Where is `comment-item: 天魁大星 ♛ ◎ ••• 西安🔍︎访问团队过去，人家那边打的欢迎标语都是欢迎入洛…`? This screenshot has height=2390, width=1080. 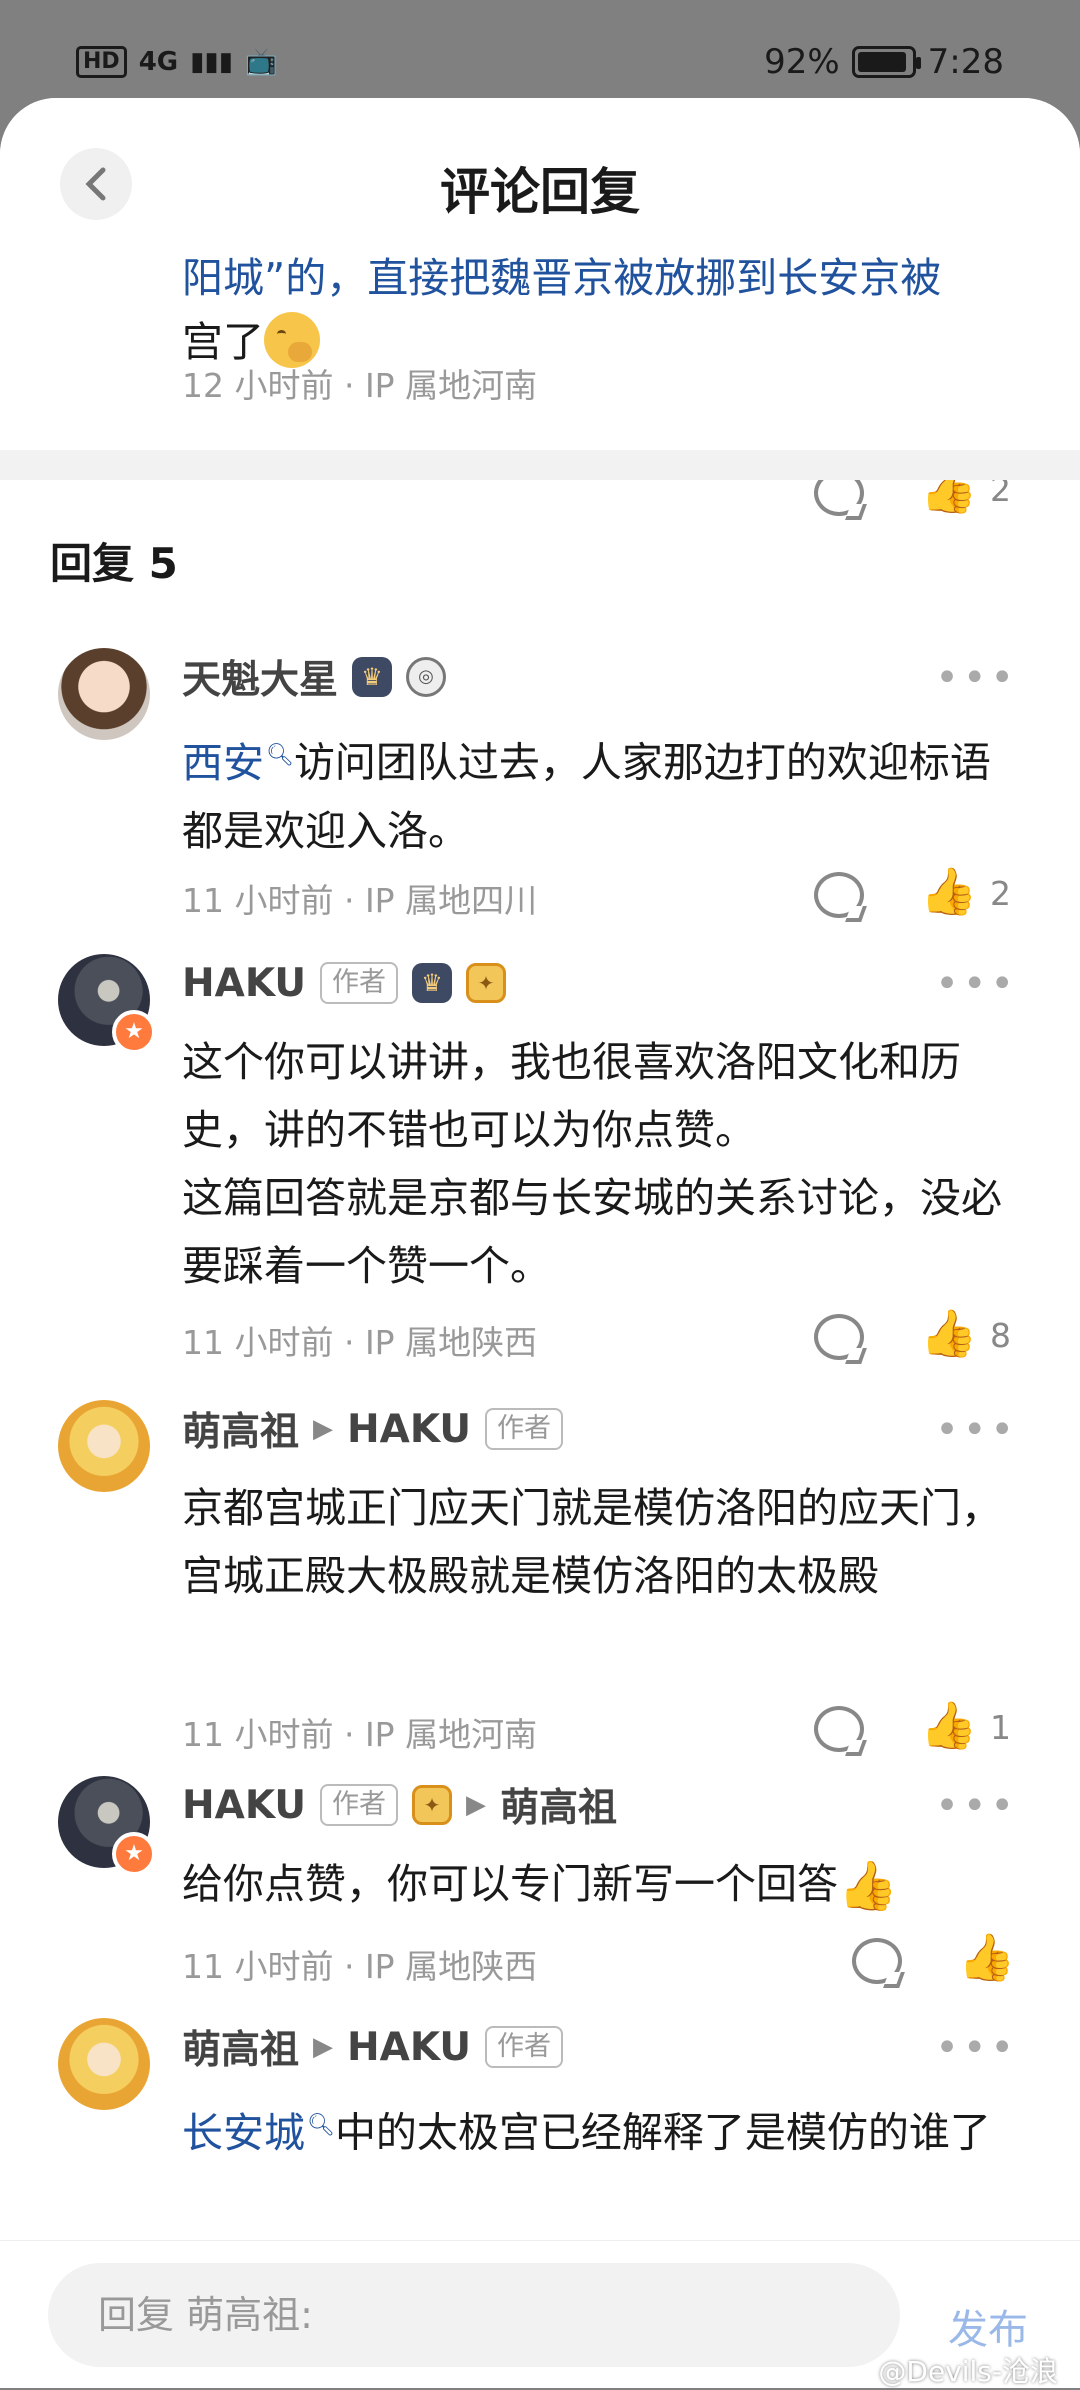
comment-item: 天魁大星 ♛ ◎ ••• 西安🔍︎访问团队过去，人家那边打的欢迎标语都是欢迎入洛… is located at coordinates (540, 798).